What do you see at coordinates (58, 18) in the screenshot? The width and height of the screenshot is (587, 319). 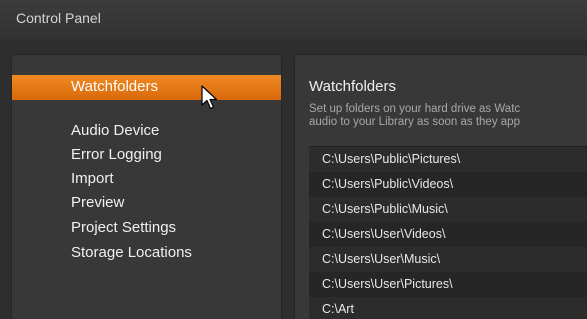 I see `window-title: Control Panel` at bounding box center [58, 18].